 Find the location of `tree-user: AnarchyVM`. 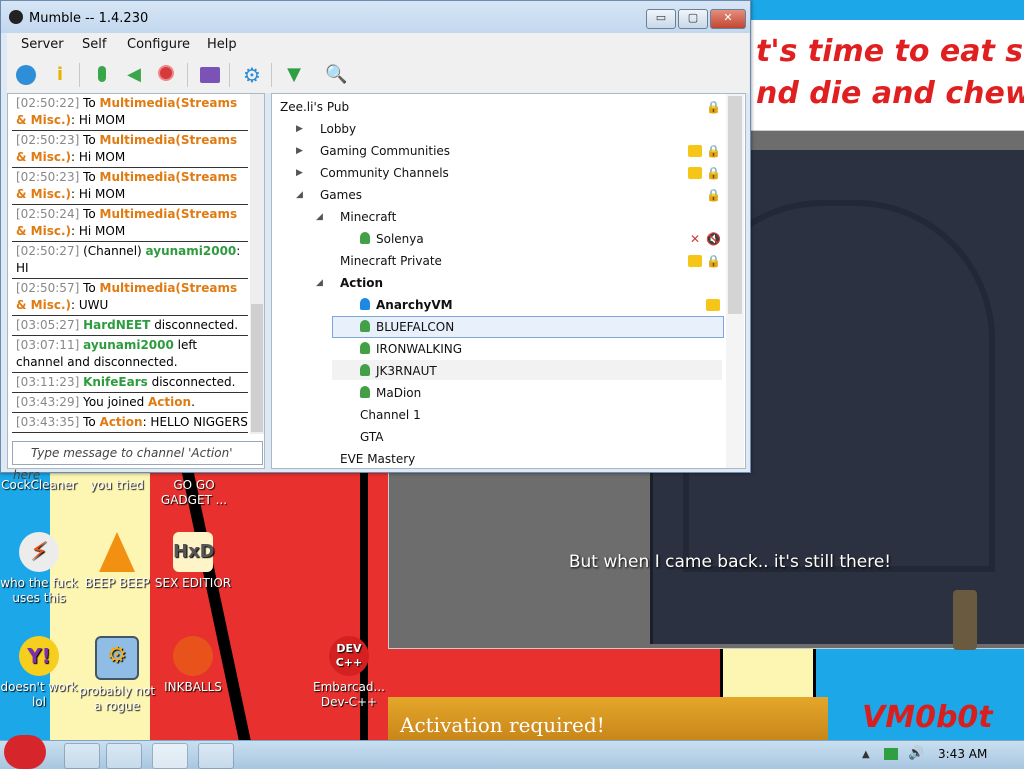

tree-user: AnarchyVM is located at coordinates (406, 305).